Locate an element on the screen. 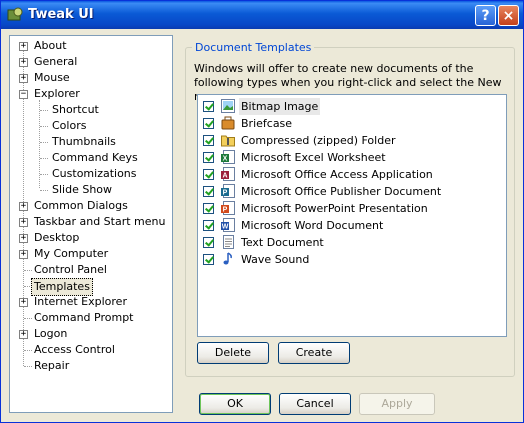 Image resolution: width=524 pixels, height=423 pixels. item-label: Microsoft Office Access Application is located at coordinates (337, 174).